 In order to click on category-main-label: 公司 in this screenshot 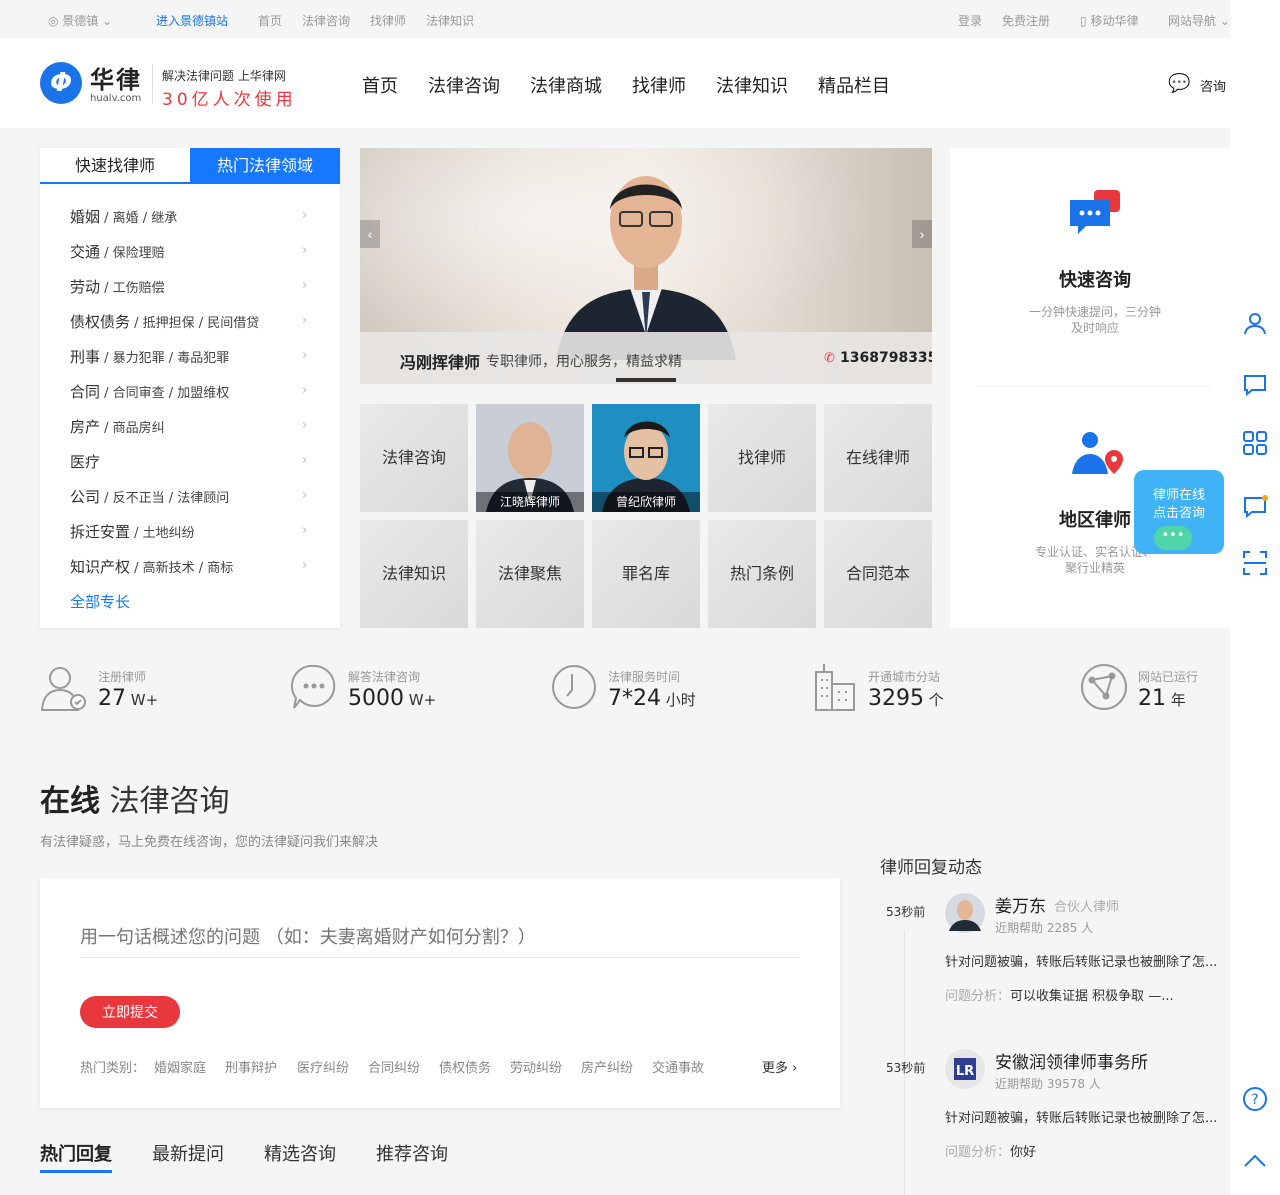, I will do `click(85, 497)`.